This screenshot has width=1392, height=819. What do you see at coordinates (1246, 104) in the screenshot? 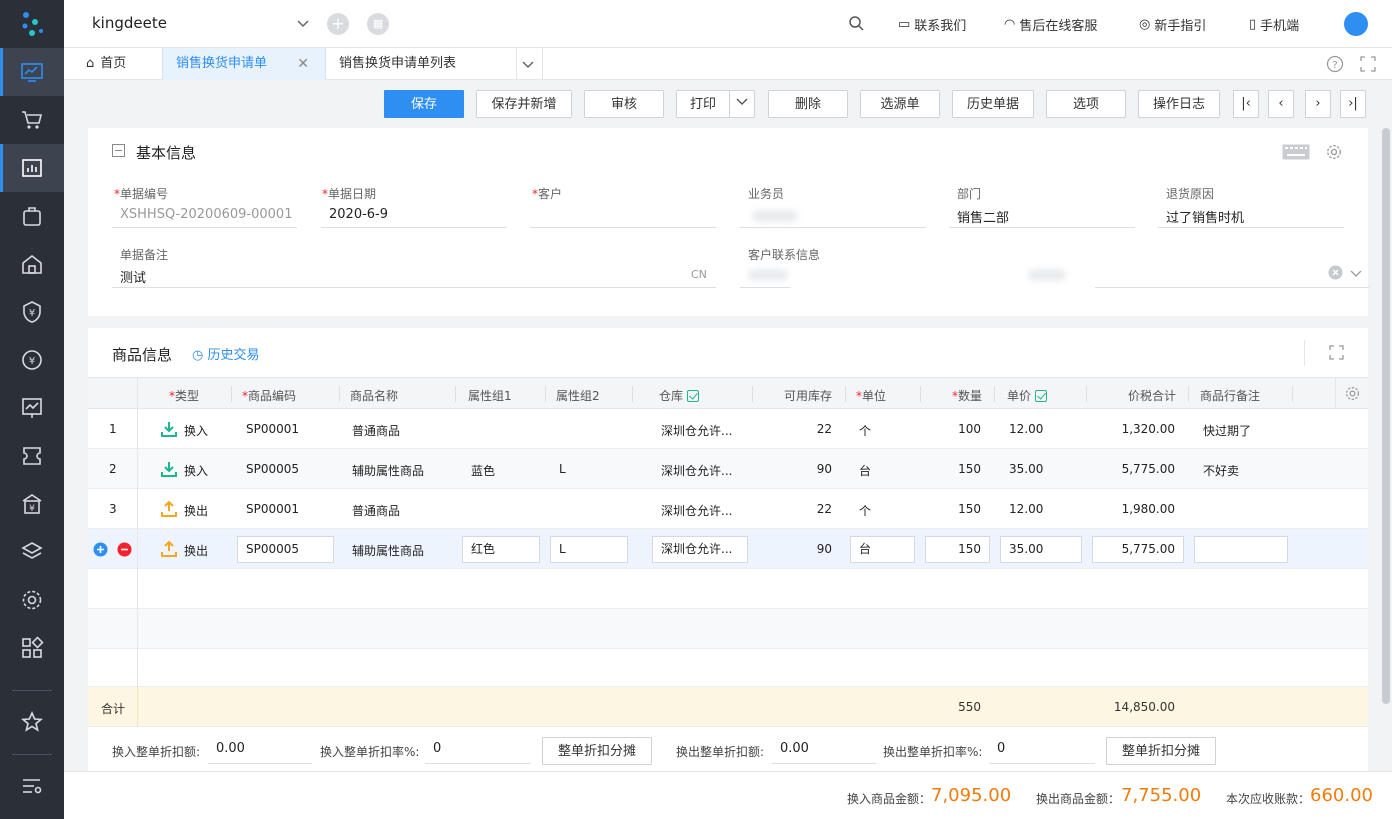
I see `first-record-button: |‹` at bounding box center [1246, 104].